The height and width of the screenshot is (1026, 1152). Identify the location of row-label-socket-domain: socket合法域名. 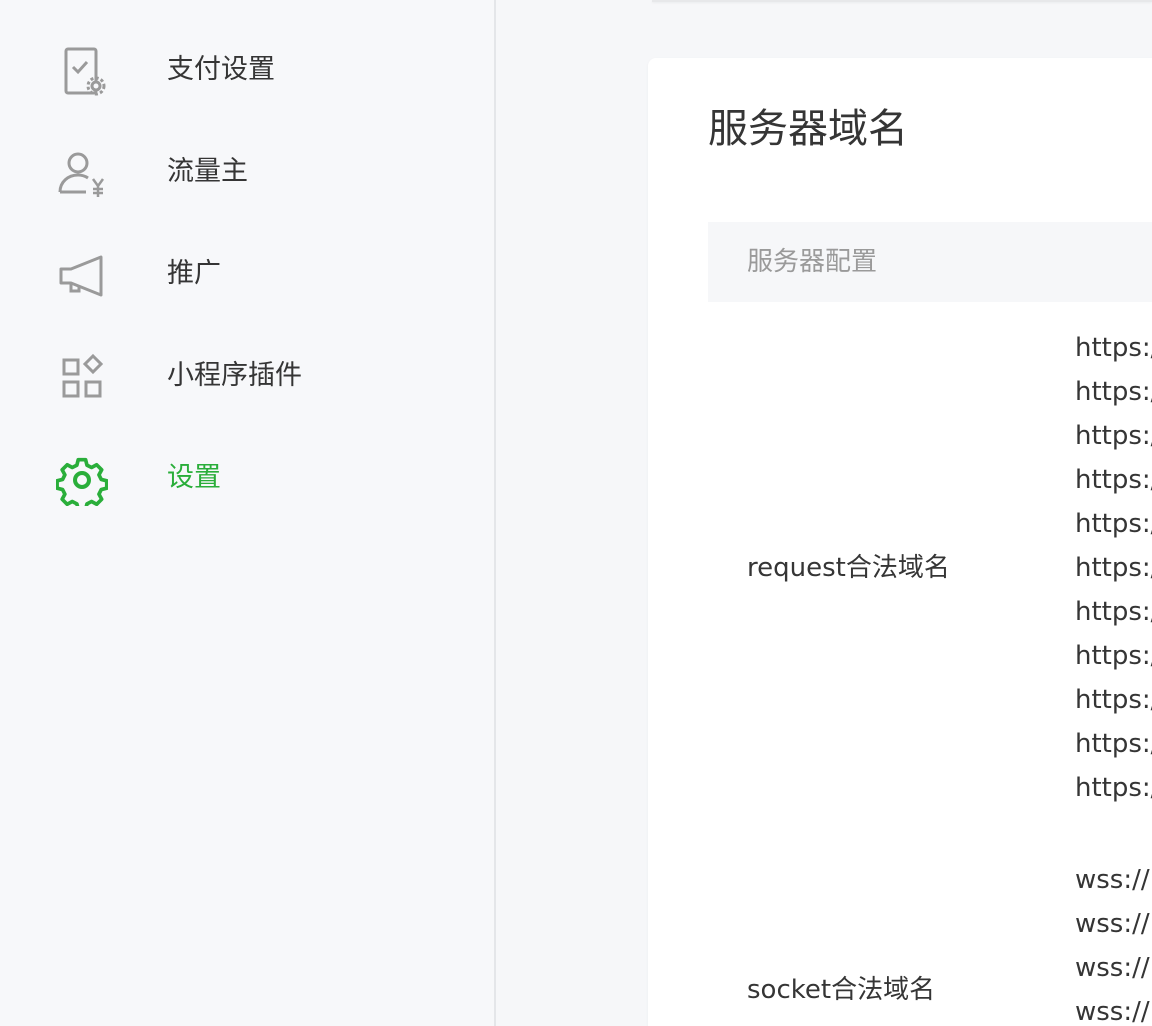
(841, 990).